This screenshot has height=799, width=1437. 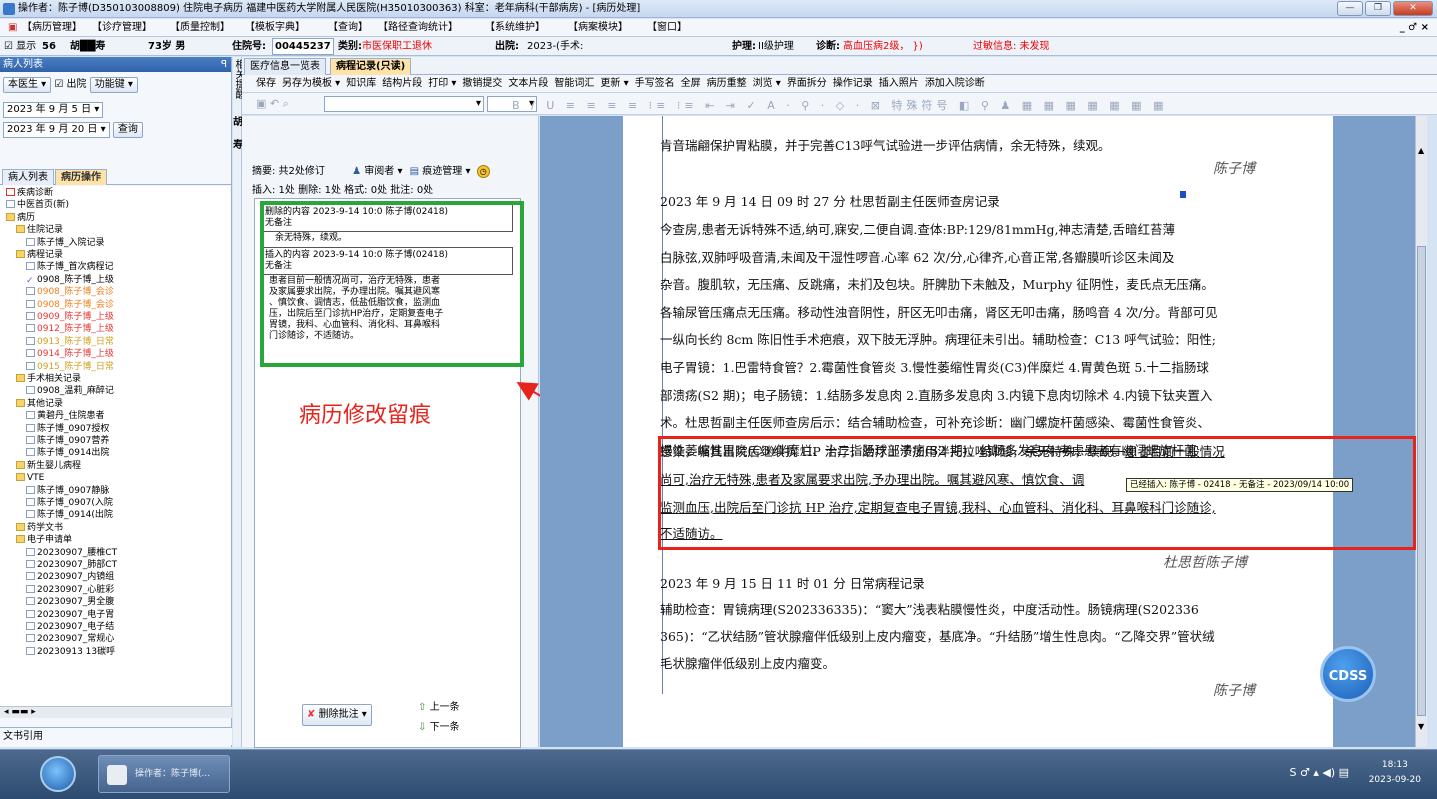 What do you see at coordinates (44, 540) in the screenshot?
I see `tree-node: 电子申请单` at bounding box center [44, 540].